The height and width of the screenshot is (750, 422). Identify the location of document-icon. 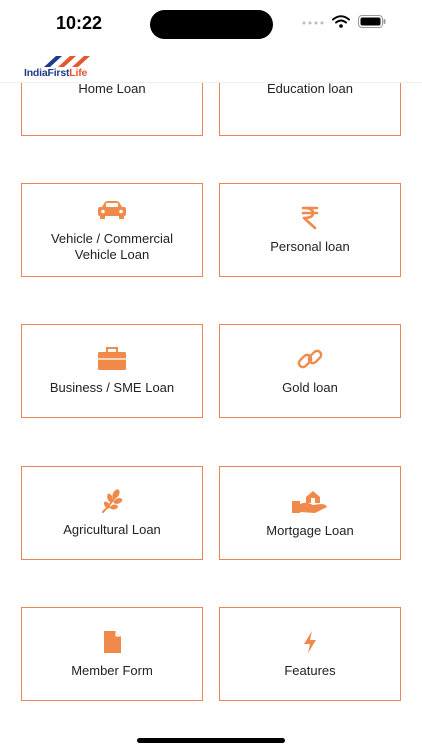
(112, 642).